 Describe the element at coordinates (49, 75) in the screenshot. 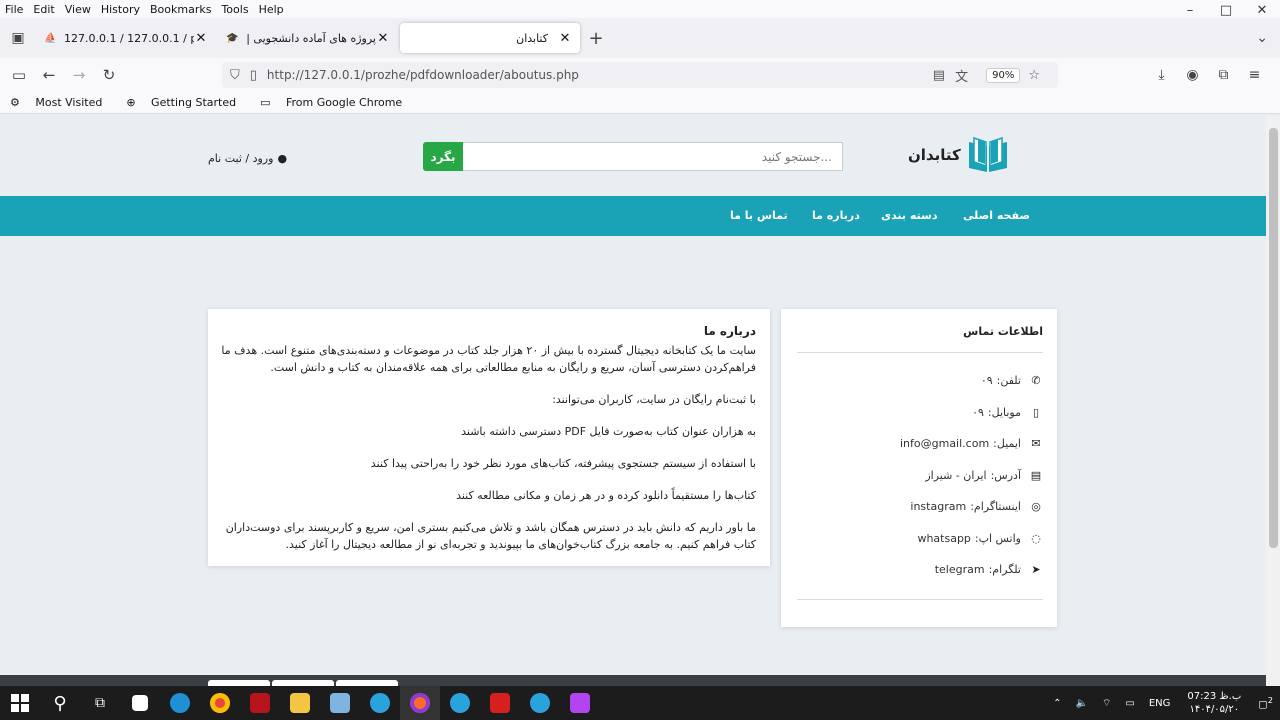

I see `back-arrow-icon: ←` at that location.